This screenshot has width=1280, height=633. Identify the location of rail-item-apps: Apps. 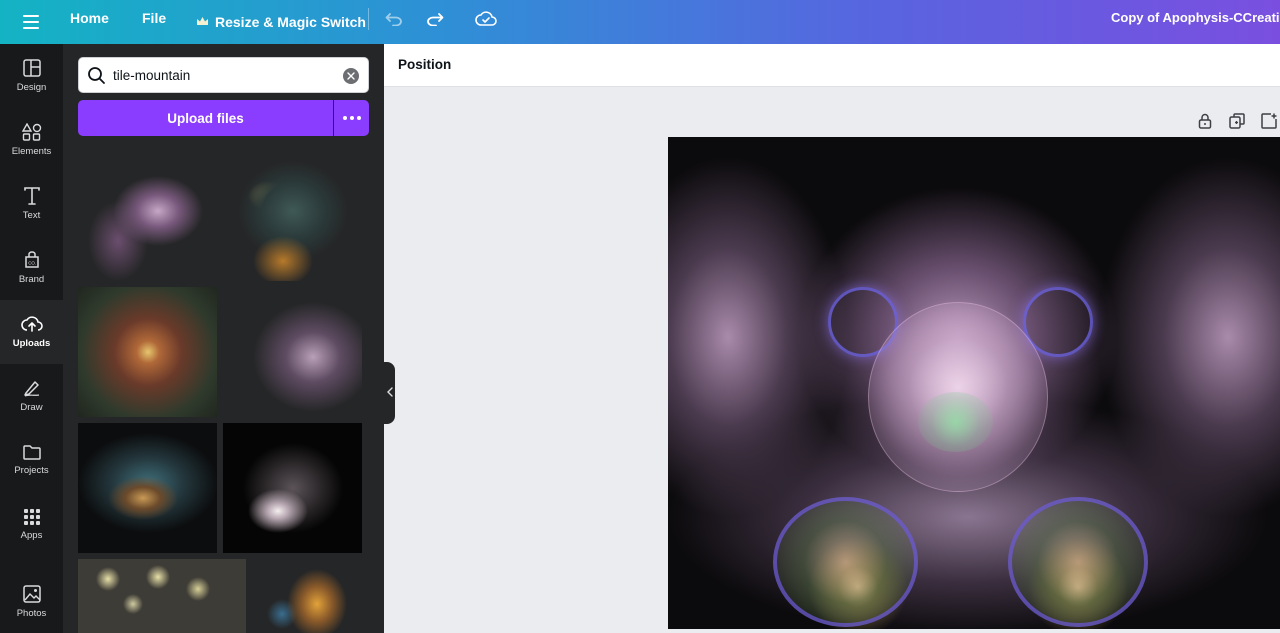
(31, 525).